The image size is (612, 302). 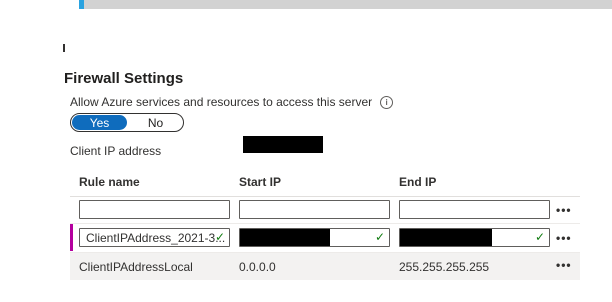 What do you see at coordinates (154, 209) in the screenshot?
I see `new-rule-name-input` at bounding box center [154, 209].